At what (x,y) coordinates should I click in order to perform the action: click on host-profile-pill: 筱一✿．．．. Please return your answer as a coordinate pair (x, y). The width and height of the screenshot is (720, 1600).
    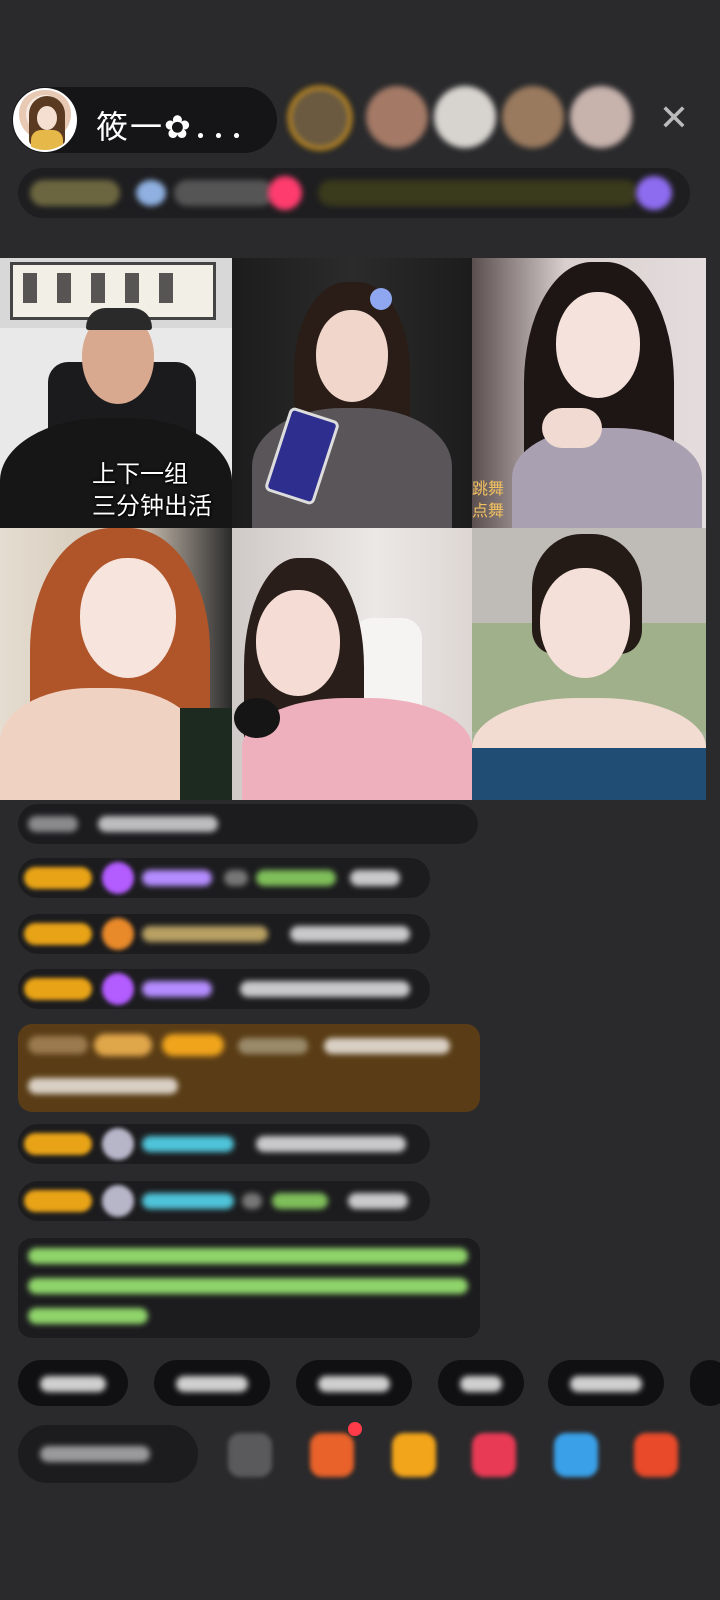
    Looking at the image, I should click on (144, 120).